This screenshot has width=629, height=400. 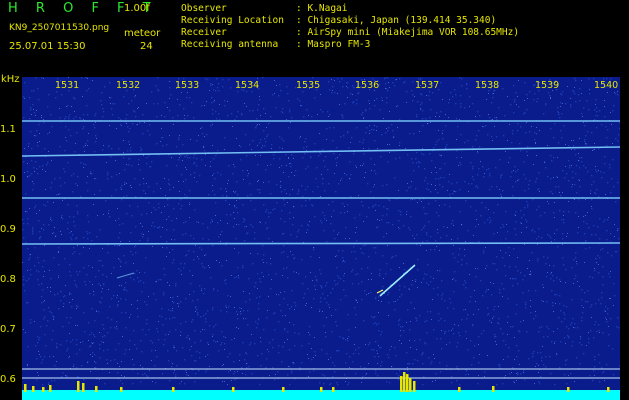 I want to click on y-tick-label: 0.9, so click(x=8, y=229).